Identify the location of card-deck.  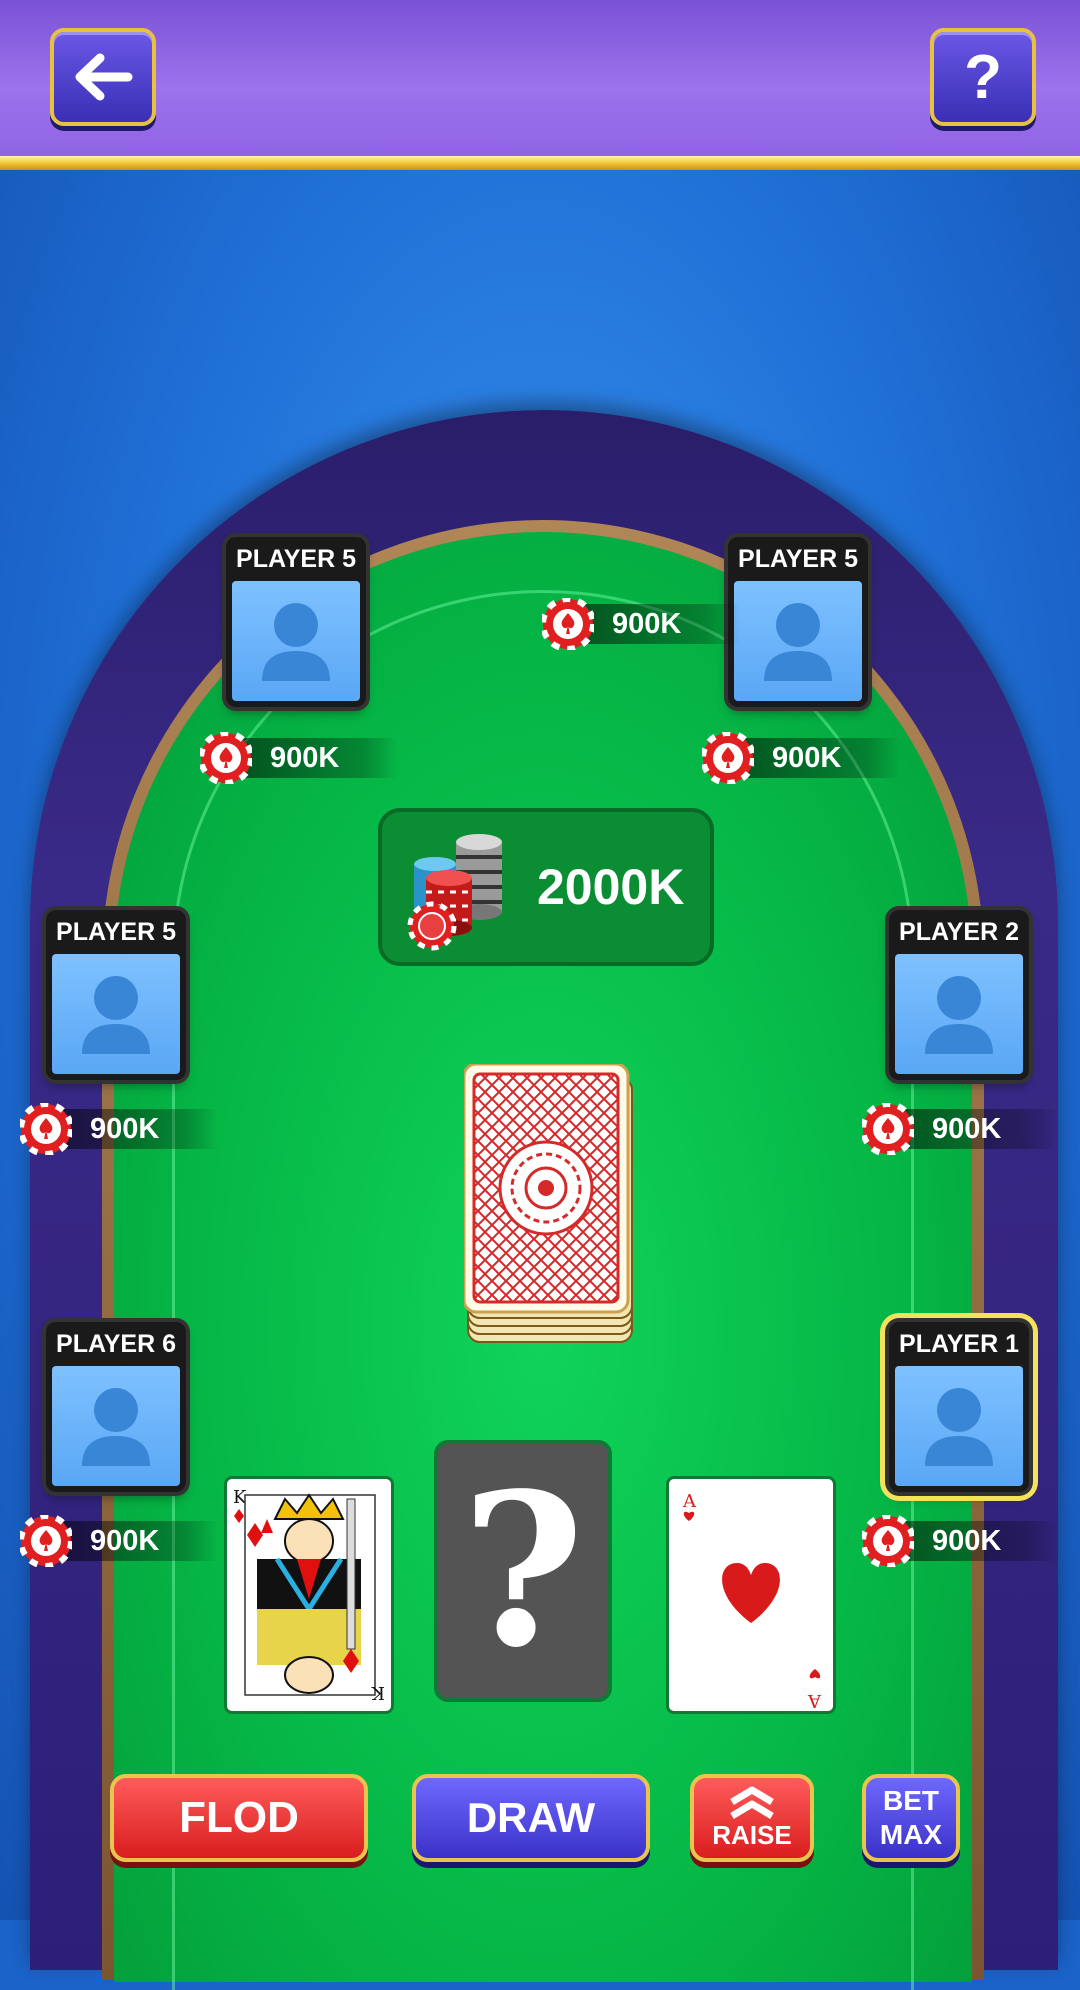
(549, 1203).